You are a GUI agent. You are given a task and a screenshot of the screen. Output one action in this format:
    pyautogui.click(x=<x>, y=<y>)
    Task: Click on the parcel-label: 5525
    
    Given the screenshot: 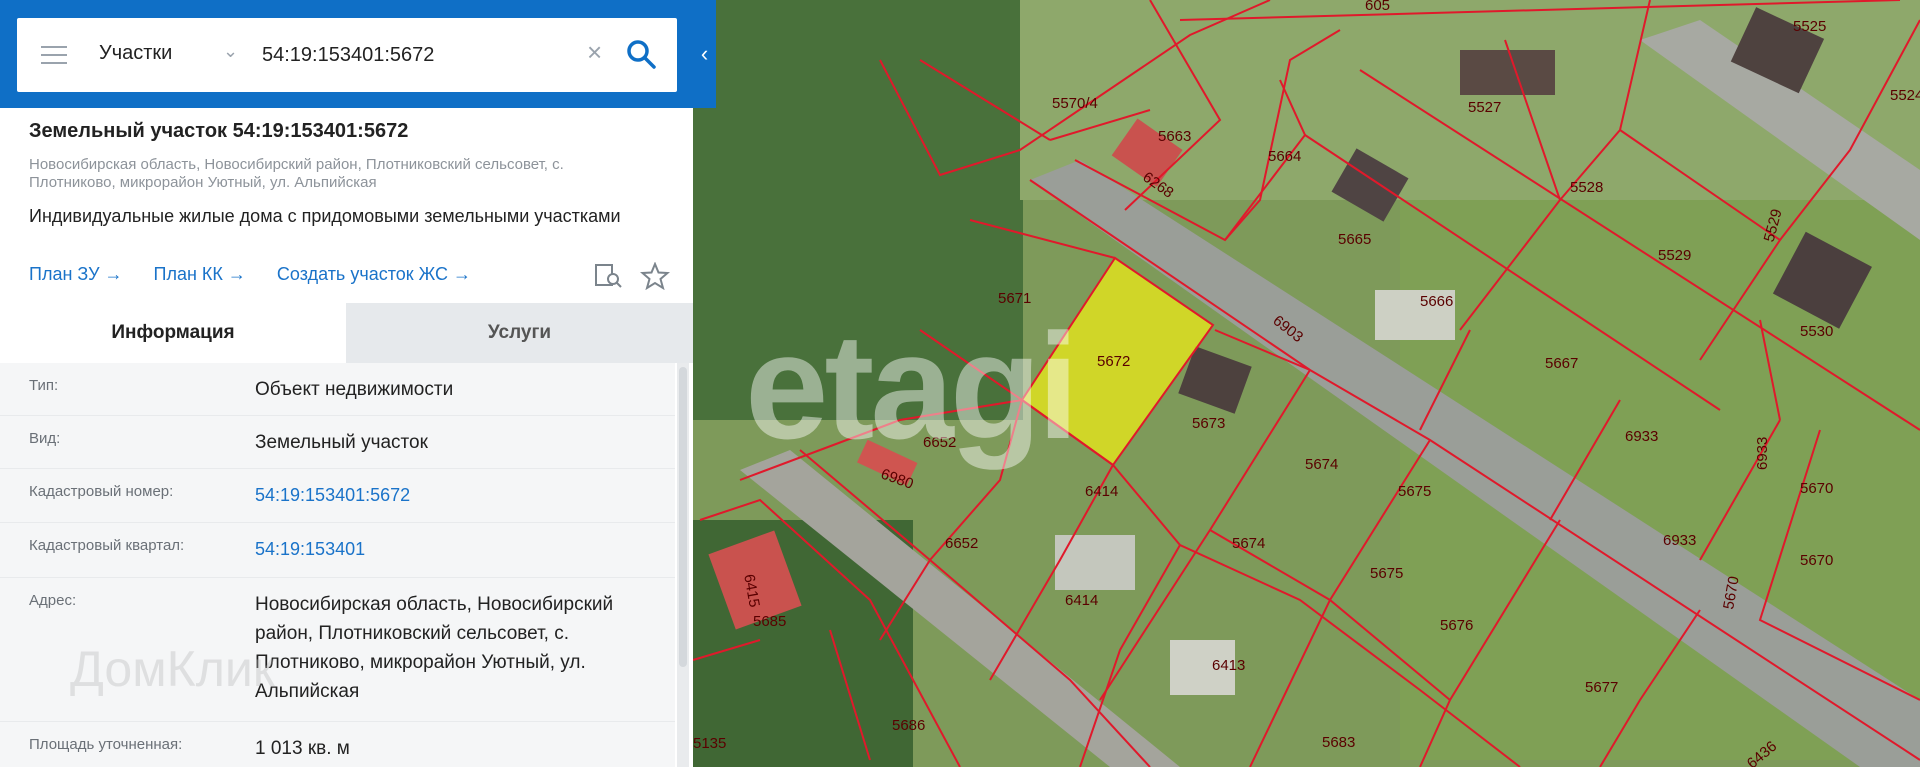 What is the action you would take?
    pyautogui.click(x=1809, y=26)
    